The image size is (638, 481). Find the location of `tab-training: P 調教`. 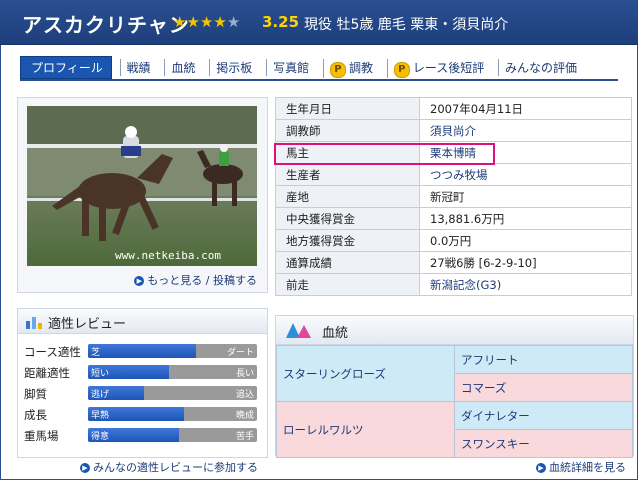

tab-training: P 調教 is located at coordinates (350, 68).